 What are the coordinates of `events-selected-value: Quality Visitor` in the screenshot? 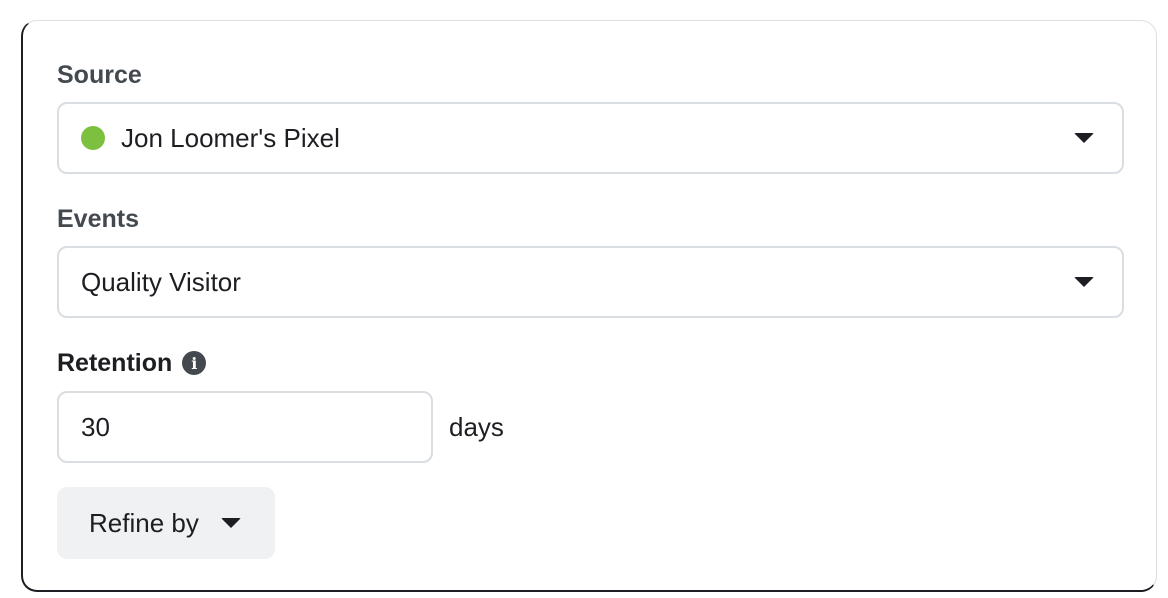 It's located at (161, 281).